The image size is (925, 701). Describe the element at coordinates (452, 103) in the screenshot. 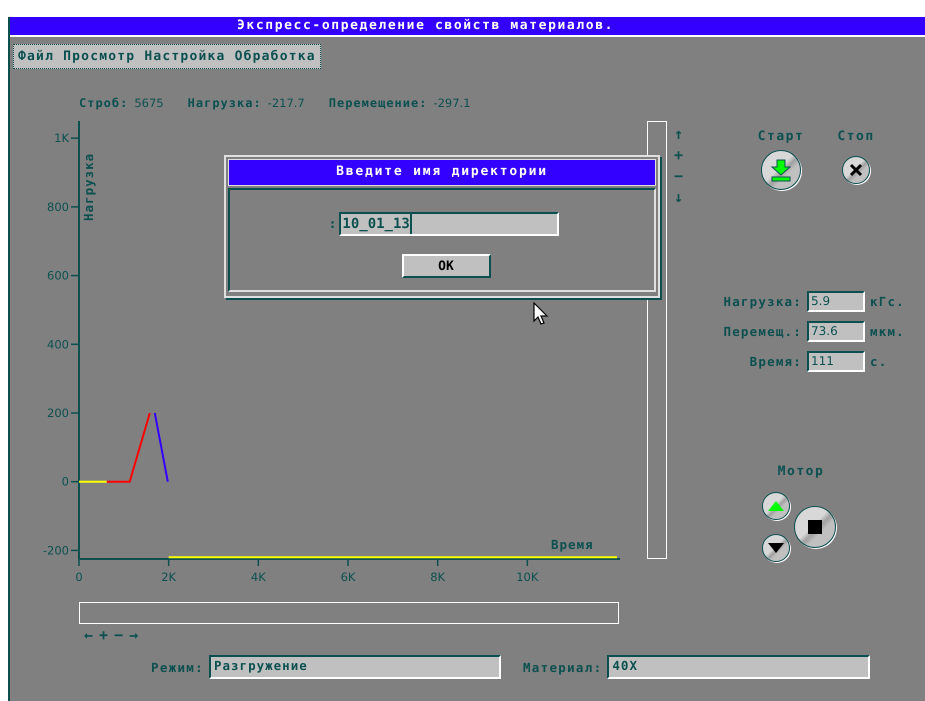

I see `status-value: -297.1` at that location.